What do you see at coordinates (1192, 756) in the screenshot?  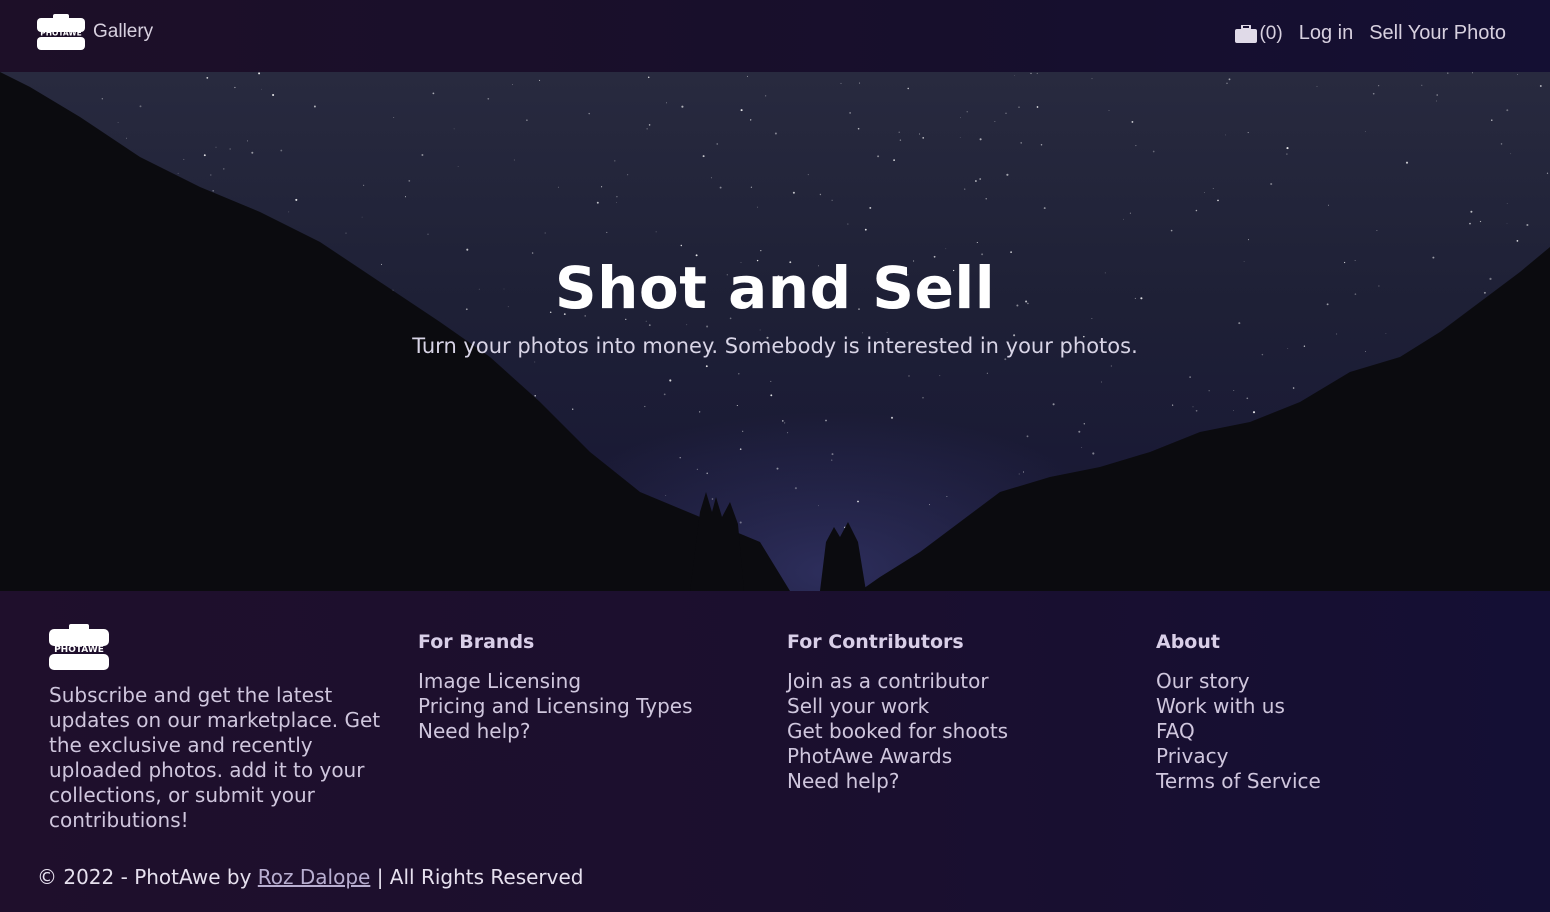 I see `footer-link-privacy: Privacy` at bounding box center [1192, 756].